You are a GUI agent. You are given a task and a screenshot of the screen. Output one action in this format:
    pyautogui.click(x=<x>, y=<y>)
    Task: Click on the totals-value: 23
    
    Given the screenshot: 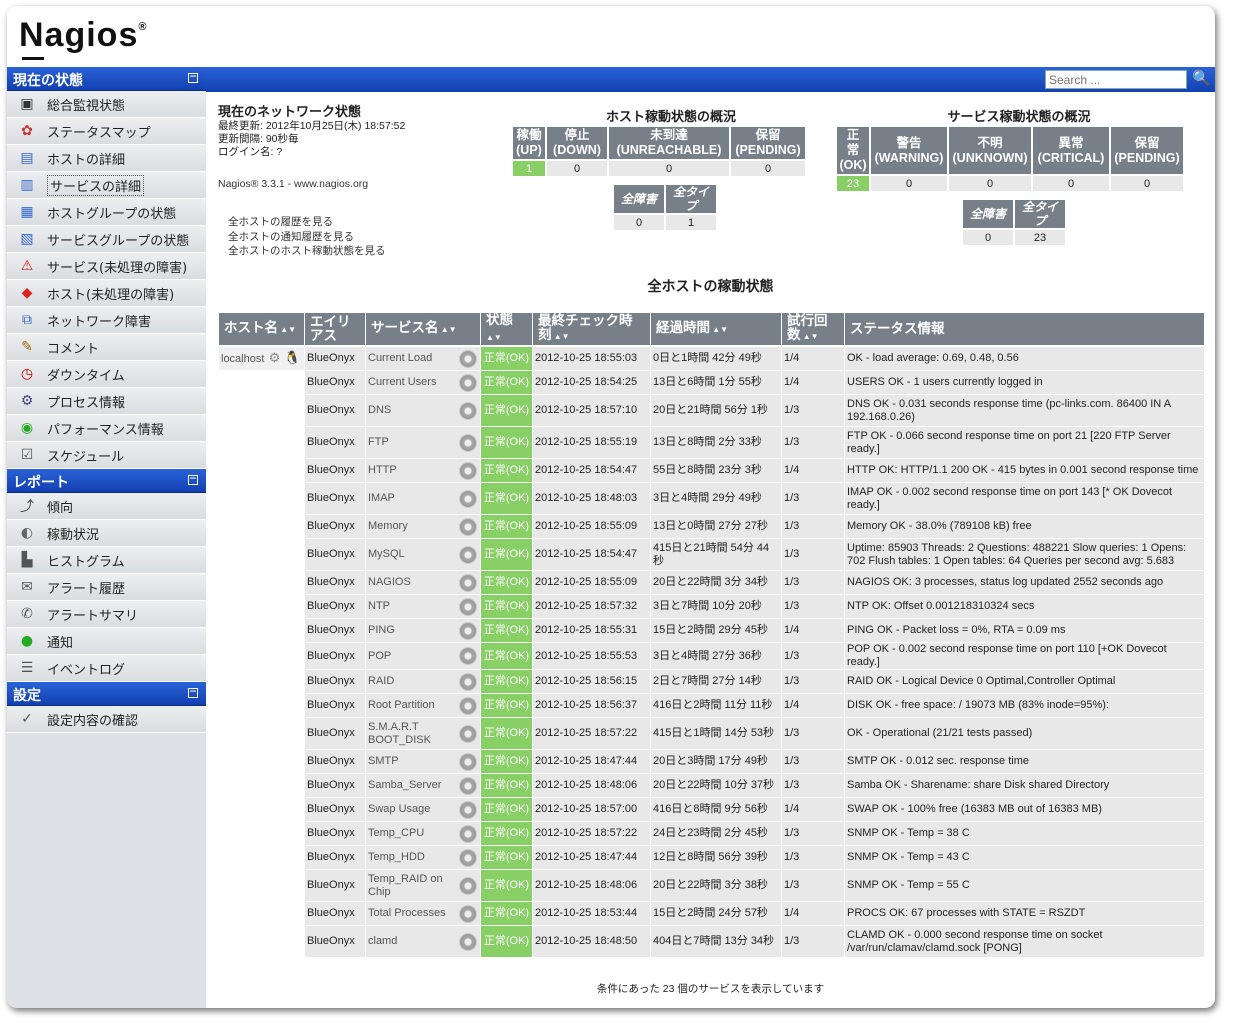 What is the action you would take?
    pyautogui.click(x=1040, y=237)
    